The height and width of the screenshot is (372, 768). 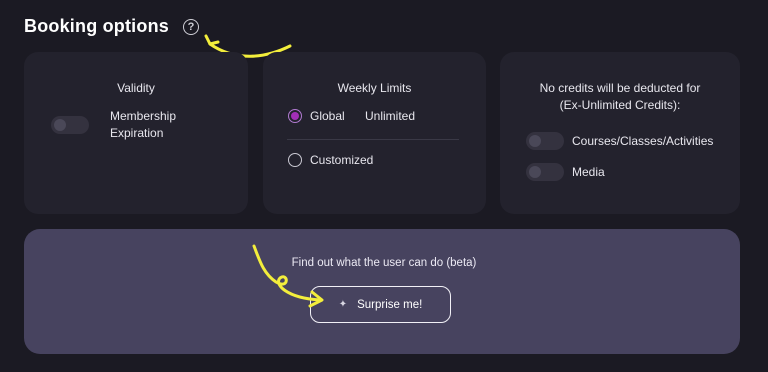 What do you see at coordinates (70, 125) in the screenshot?
I see `membership-expiration-toggle` at bounding box center [70, 125].